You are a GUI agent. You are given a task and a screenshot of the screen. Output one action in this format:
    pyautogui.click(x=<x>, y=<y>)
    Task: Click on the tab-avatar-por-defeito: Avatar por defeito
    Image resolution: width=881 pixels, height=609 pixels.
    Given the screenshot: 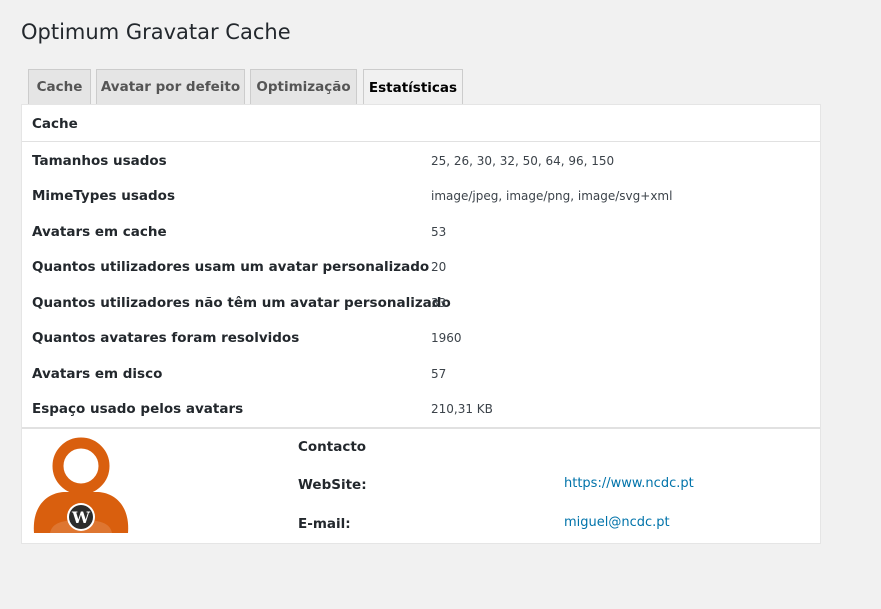 What is the action you would take?
    pyautogui.click(x=170, y=86)
    